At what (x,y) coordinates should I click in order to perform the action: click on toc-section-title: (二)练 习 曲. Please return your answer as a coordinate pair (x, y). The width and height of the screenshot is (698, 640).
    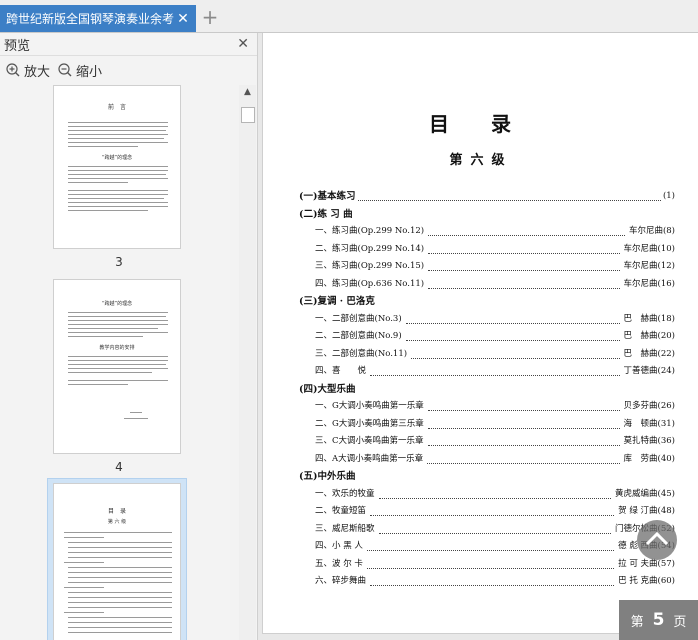
    Looking at the image, I should click on (326, 214).